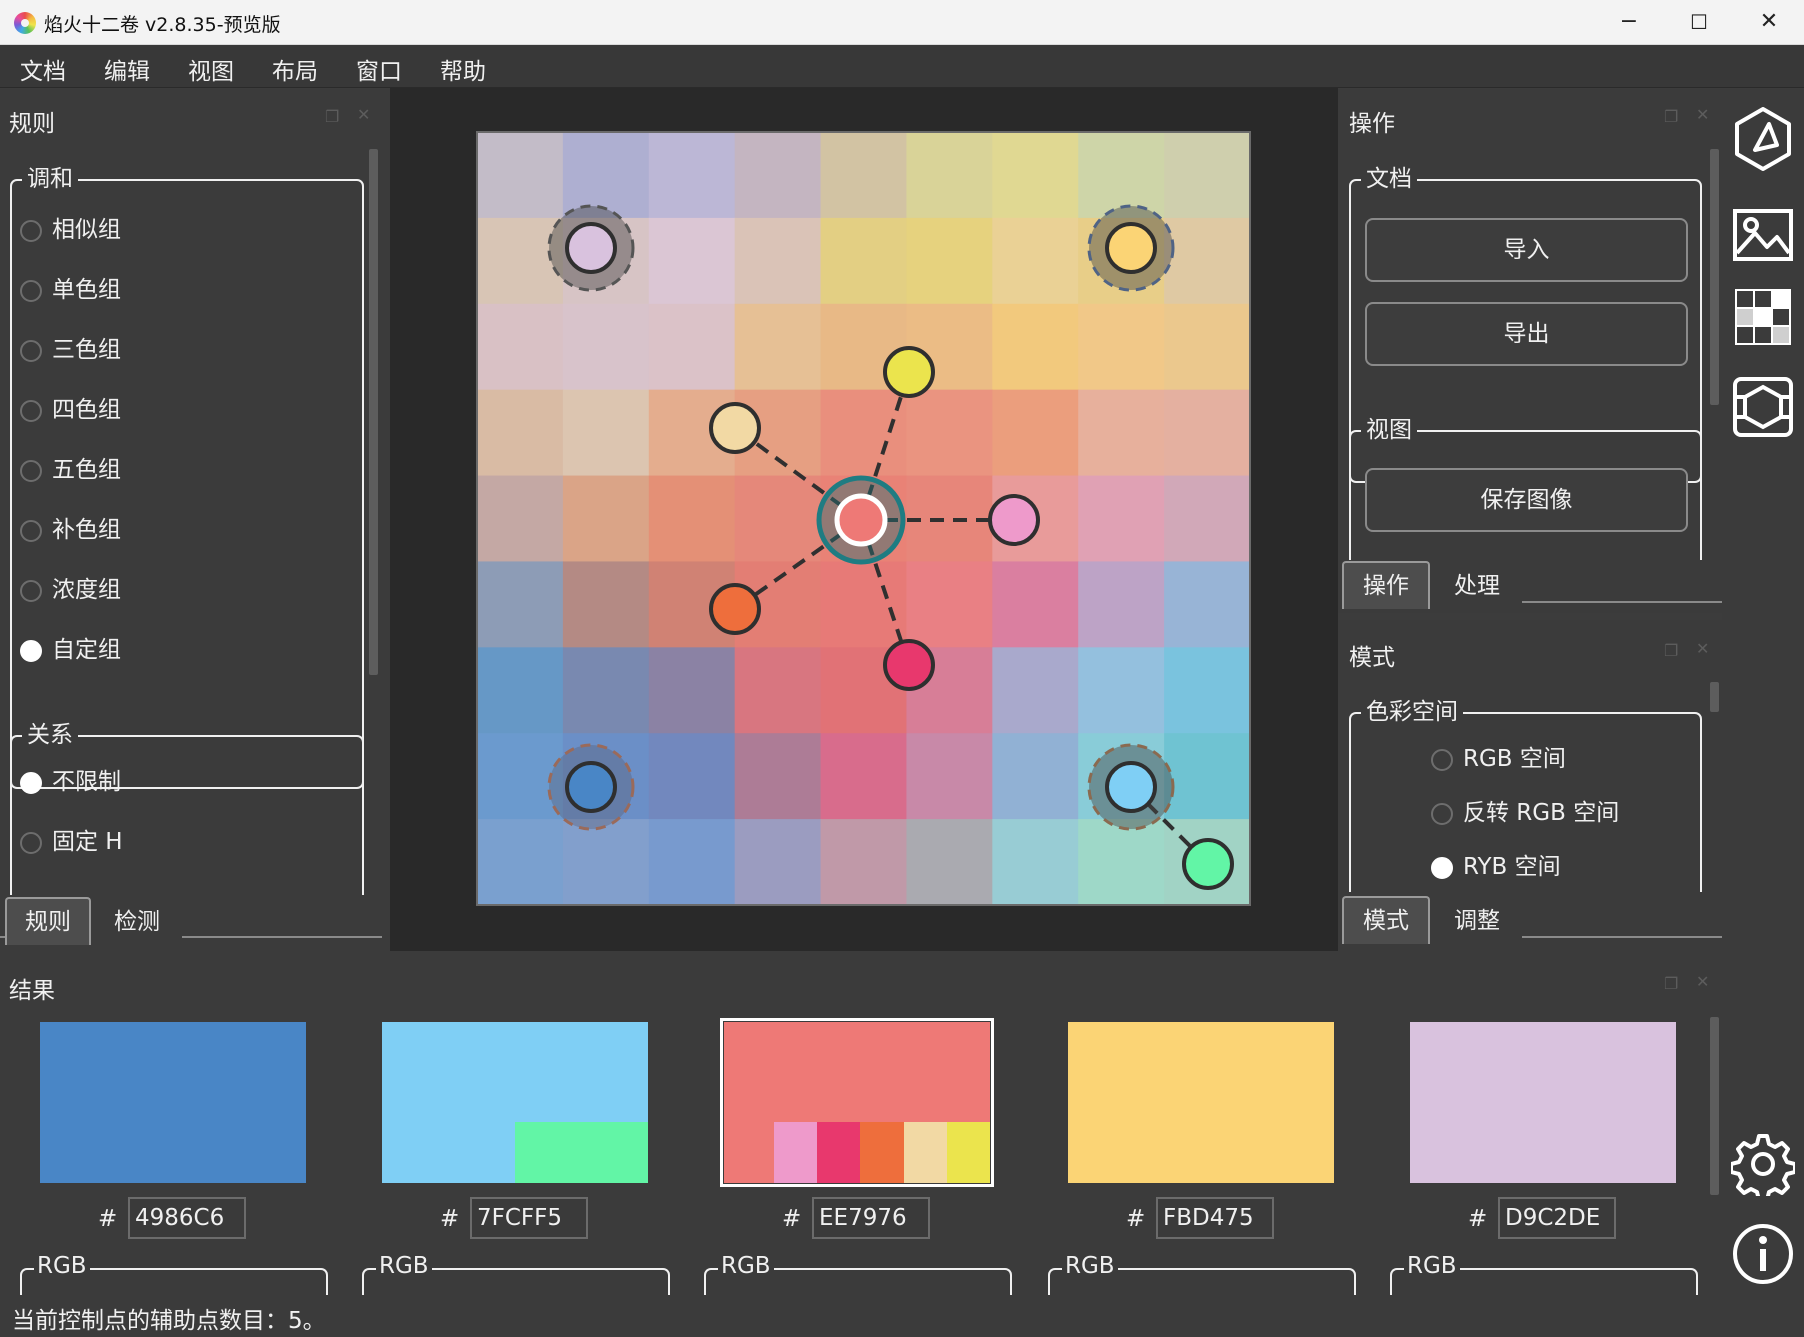 The height and width of the screenshot is (1337, 1804). What do you see at coordinates (1714, 697) in the screenshot?
I see `mode-scrollbar` at bounding box center [1714, 697].